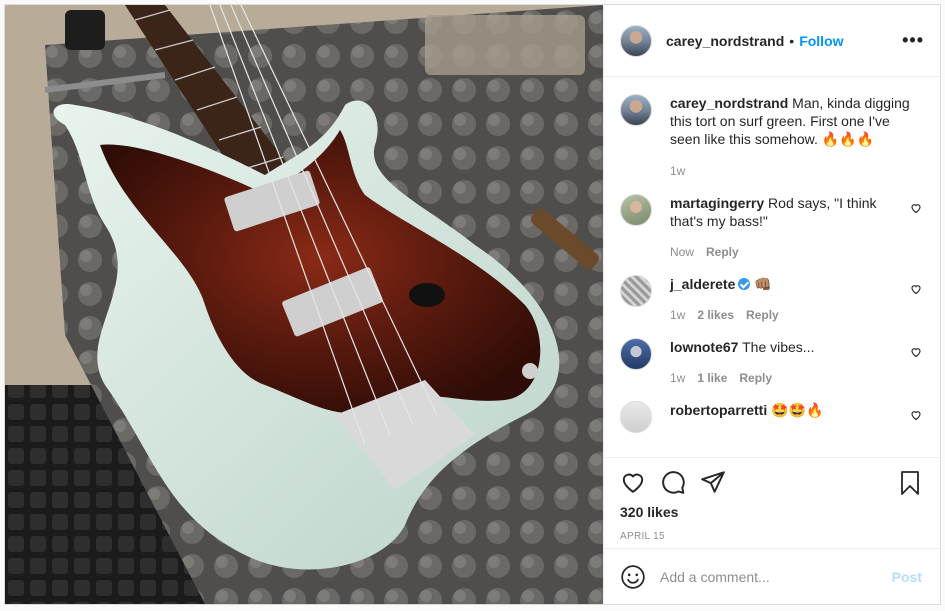  I want to click on caption-username: carey_nordstrand, so click(729, 103).